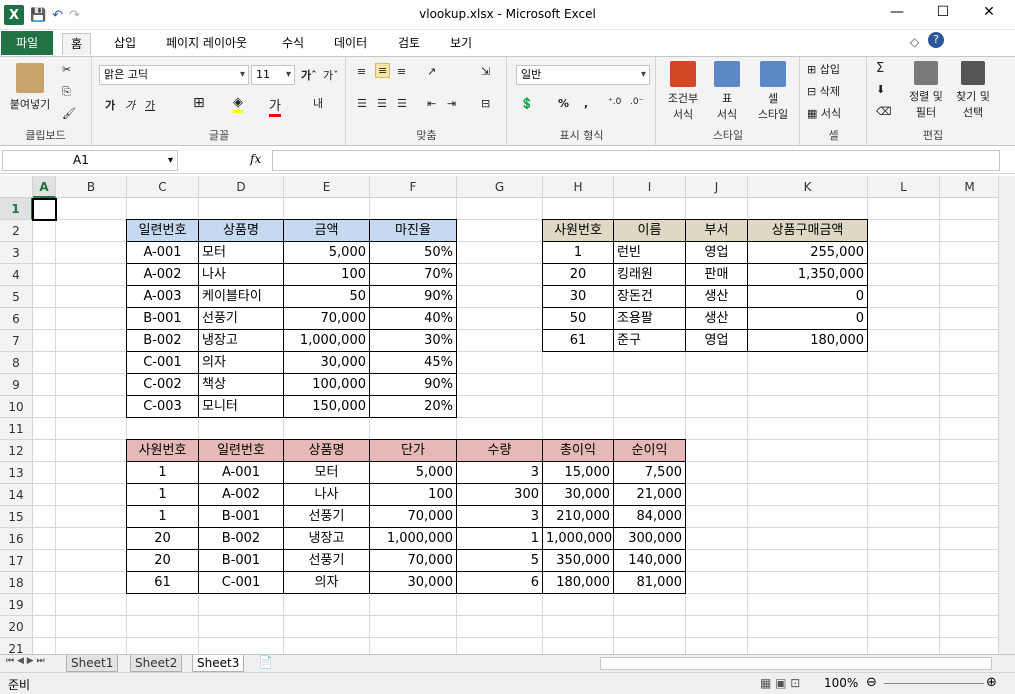 This screenshot has height=694, width=1015. Describe the element at coordinates (413, 252) in the screenshot. I see `t1-cell: 50%` at that location.